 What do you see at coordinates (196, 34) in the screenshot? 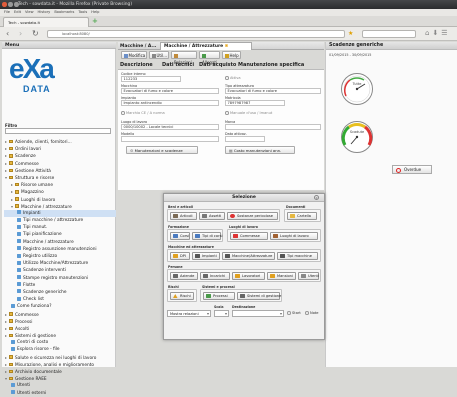
I see `url-bar: localhost:8080/` at bounding box center [196, 34].